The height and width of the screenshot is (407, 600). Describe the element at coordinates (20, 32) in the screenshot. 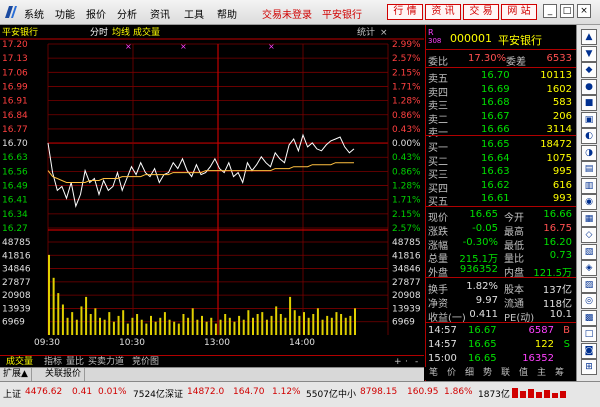

I see `chart-stock-name: 平安银行` at that location.